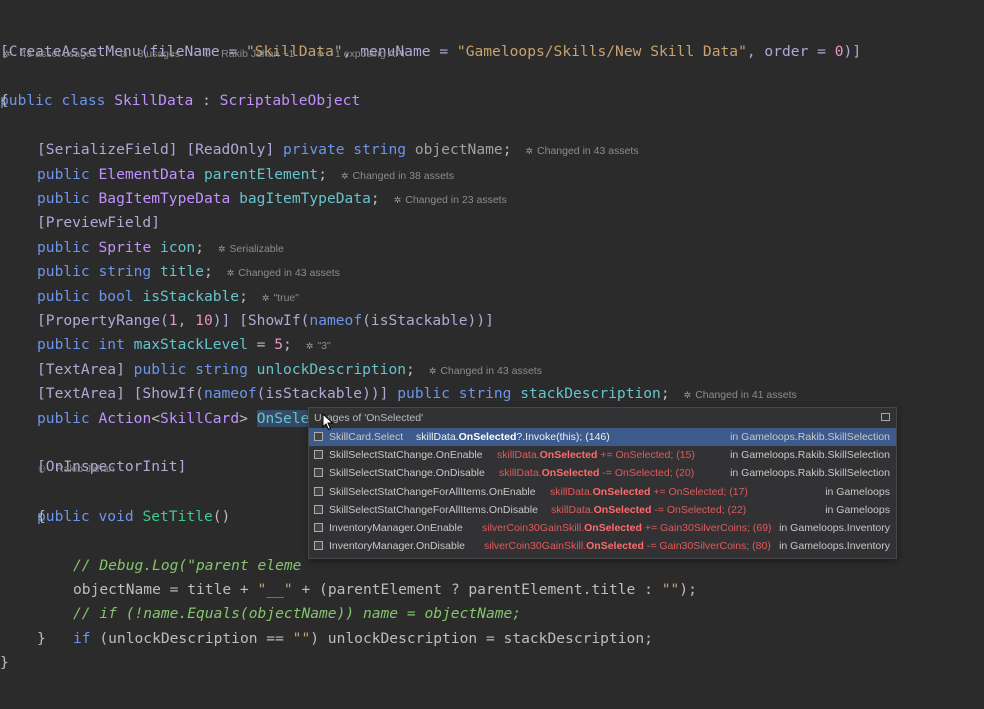 Image resolution: width=984 pixels, height=709 pixels. Describe the element at coordinates (125, 418) in the screenshot. I see `code-token: Action` at that location.